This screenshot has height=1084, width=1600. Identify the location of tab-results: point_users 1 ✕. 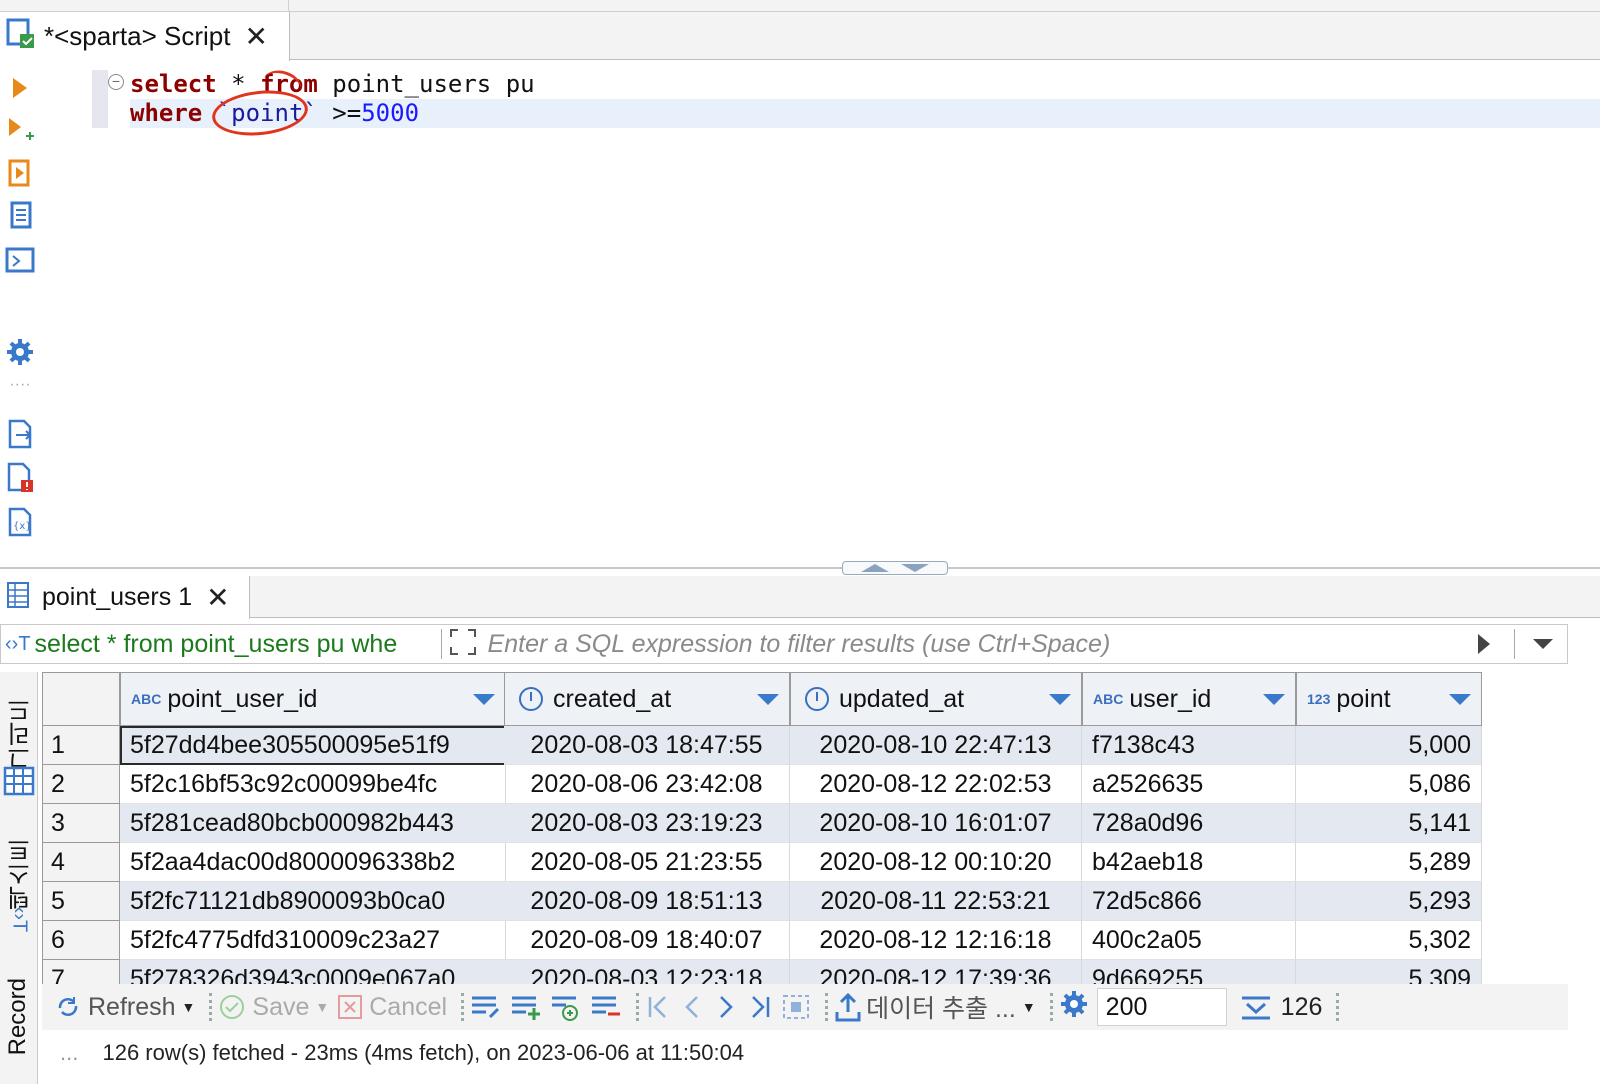
(125, 597).